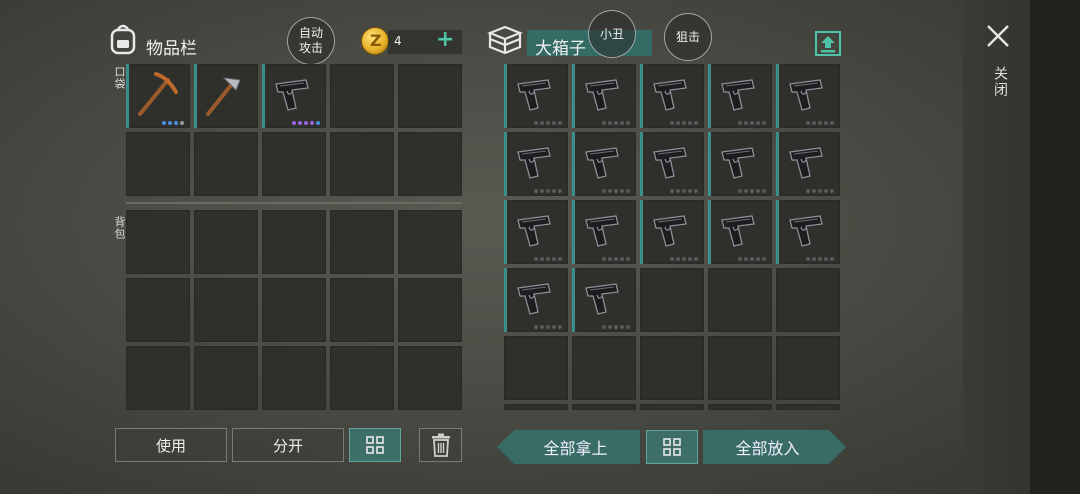 This screenshot has height=494, width=1080. Describe the element at coordinates (445, 40) in the screenshot. I see `add-coins-button: +` at that location.